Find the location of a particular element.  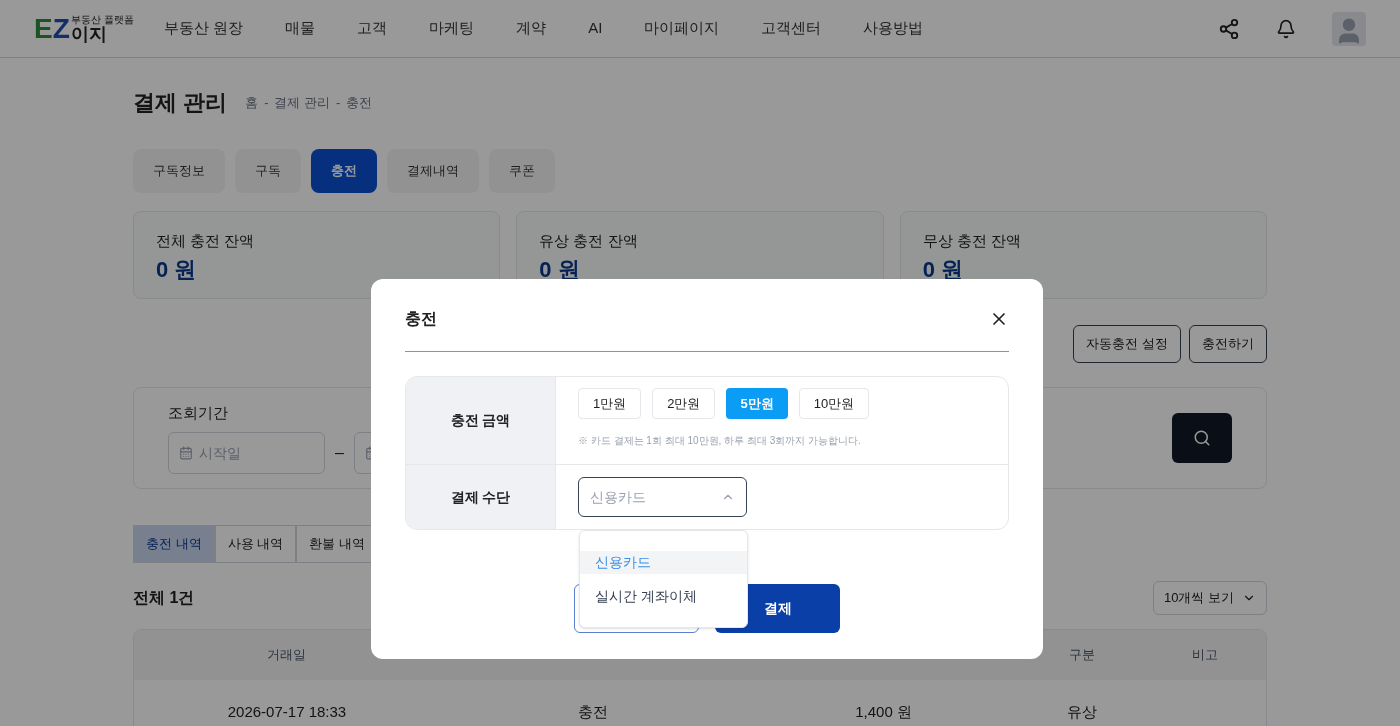

search-icon is located at coordinates (1202, 438).